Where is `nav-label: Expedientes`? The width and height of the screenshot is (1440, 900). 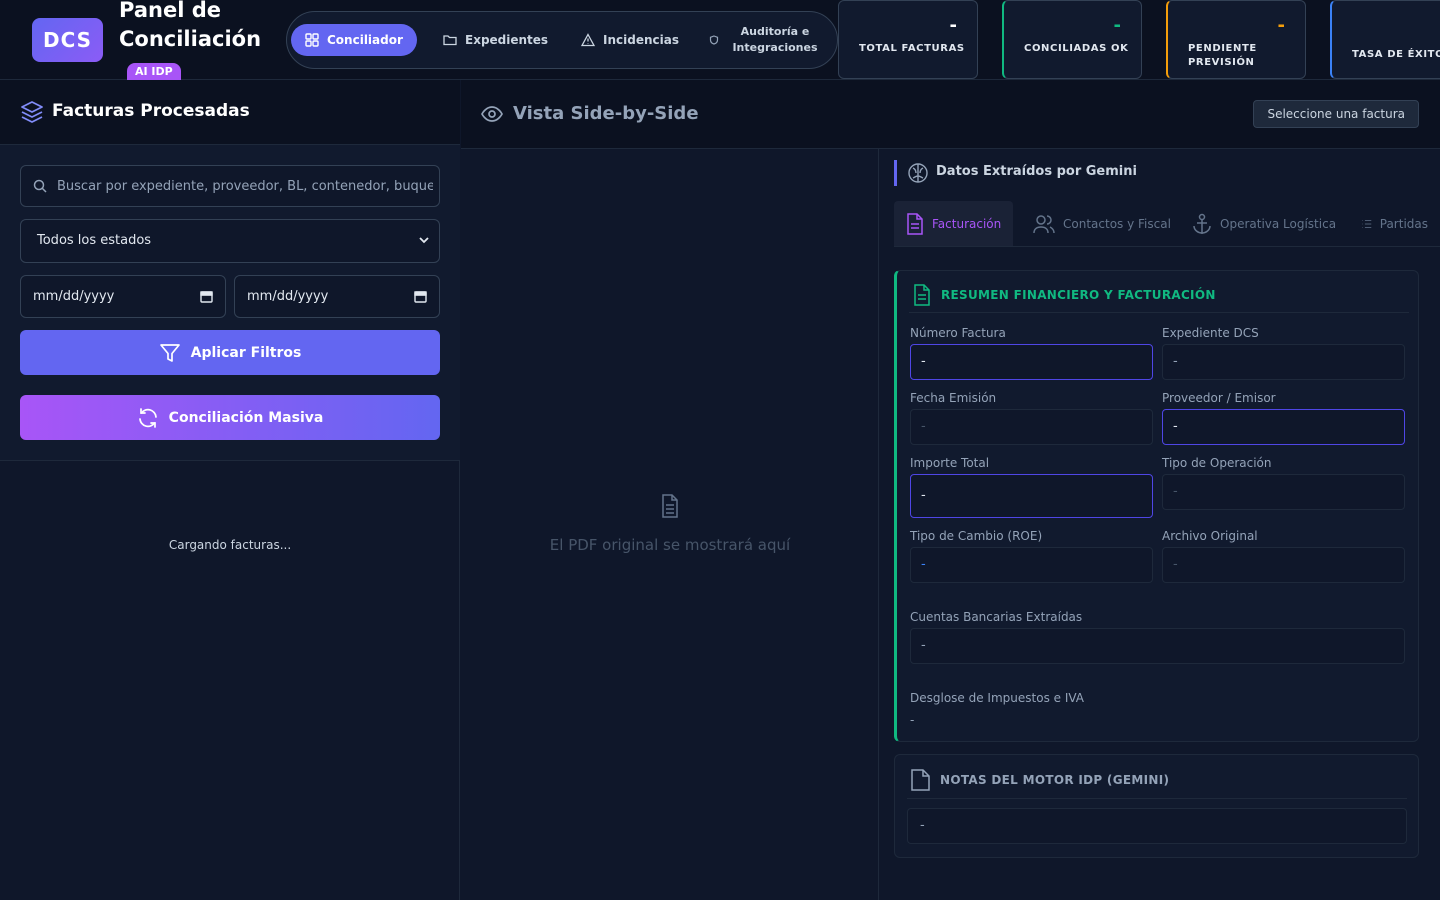 nav-label: Expedientes is located at coordinates (507, 40).